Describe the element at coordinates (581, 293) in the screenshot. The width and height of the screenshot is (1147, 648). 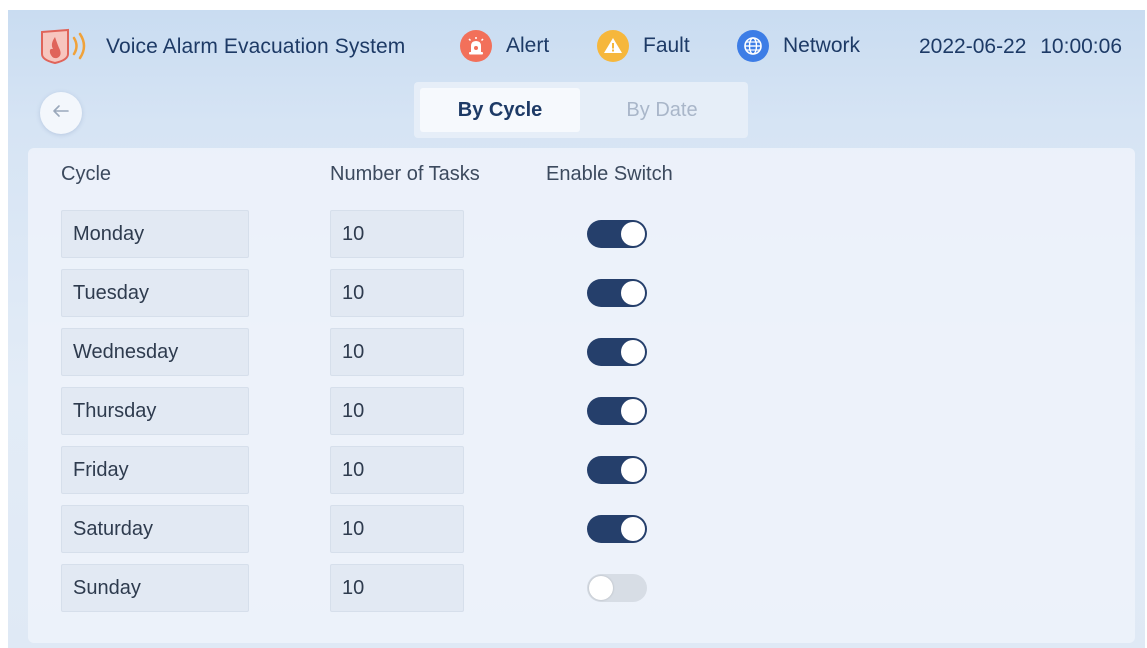
I see `table-row: Tuesday 10` at that location.